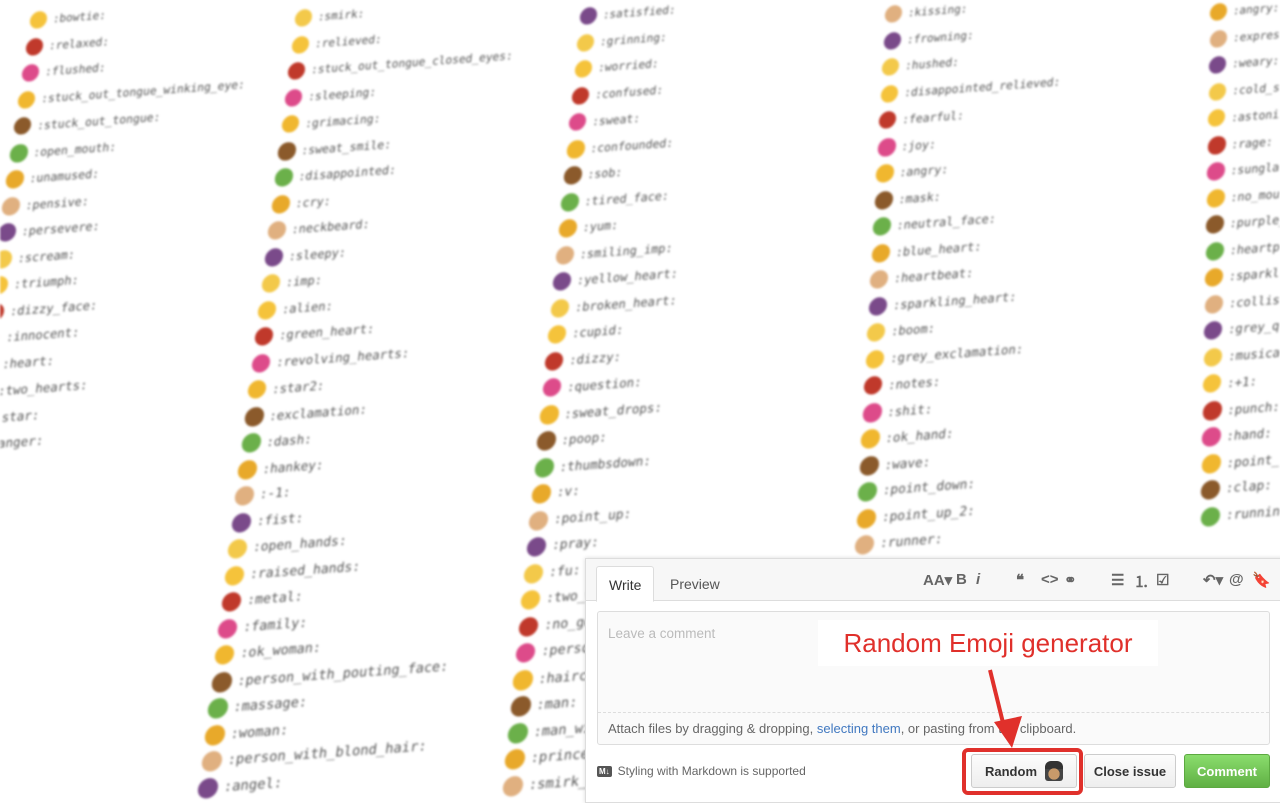 The height and width of the screenshot is (803, 1280). What do you see at coordinates (1022, 771) in the screenshot?
I see `annotation-highlight-box` at bounding box center [1022, 771].